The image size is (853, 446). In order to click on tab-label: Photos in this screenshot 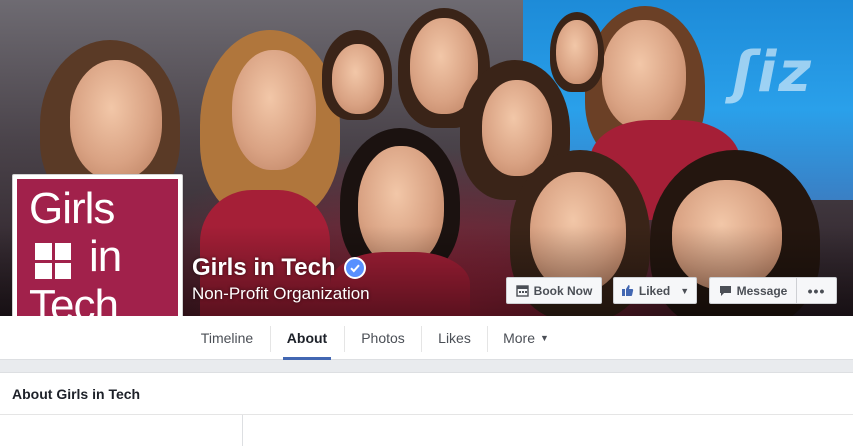, I will do `click(383, 338)`.